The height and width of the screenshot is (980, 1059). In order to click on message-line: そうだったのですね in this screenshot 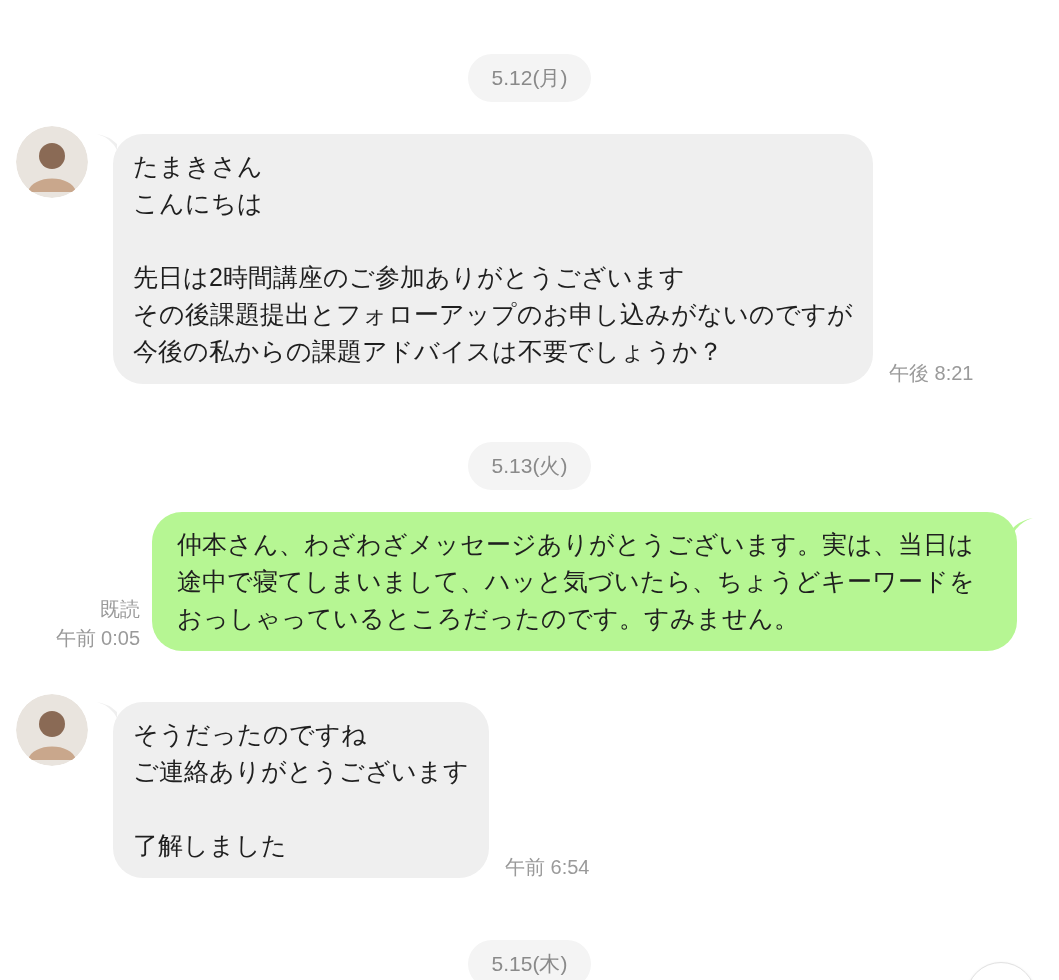, I will do `click(250, 734)`.